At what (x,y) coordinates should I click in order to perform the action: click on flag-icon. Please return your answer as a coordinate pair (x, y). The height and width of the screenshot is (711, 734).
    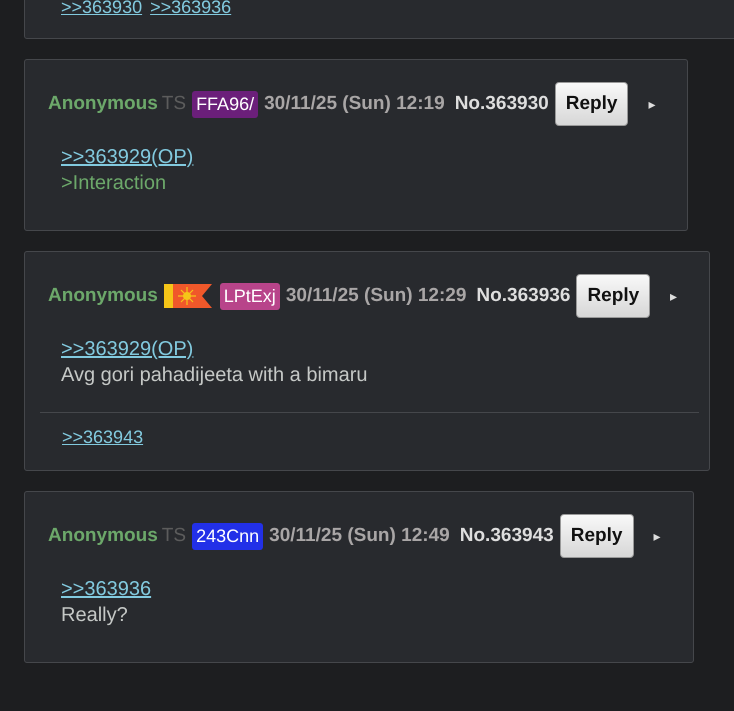
    Looking at the image, I should click on (188, 296).